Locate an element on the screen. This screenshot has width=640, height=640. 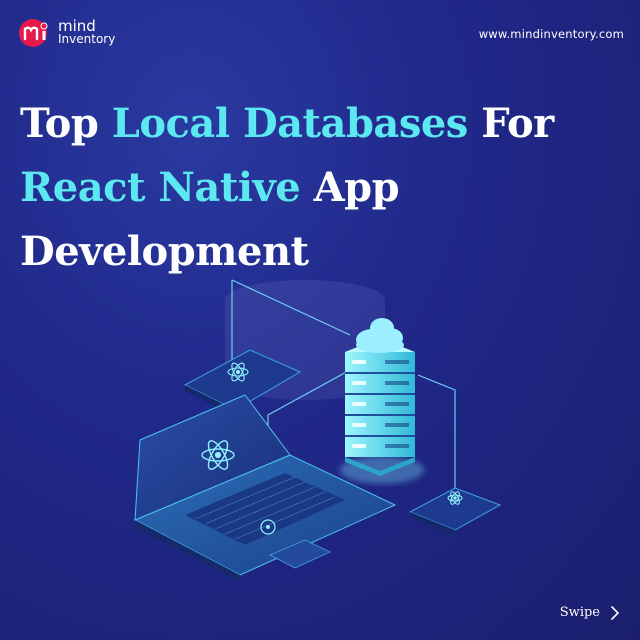
phone-device is located at coordinates (455, 511).